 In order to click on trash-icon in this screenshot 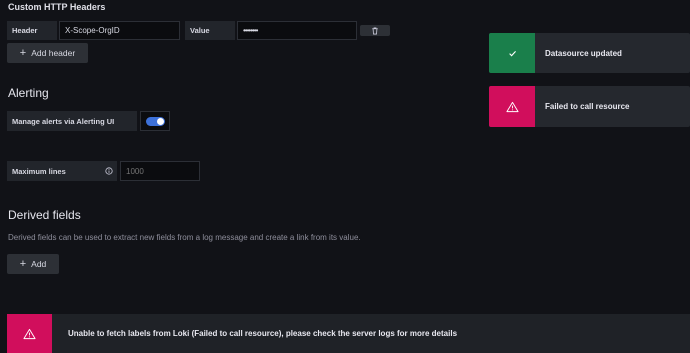, I will do `click(375, 30)`.